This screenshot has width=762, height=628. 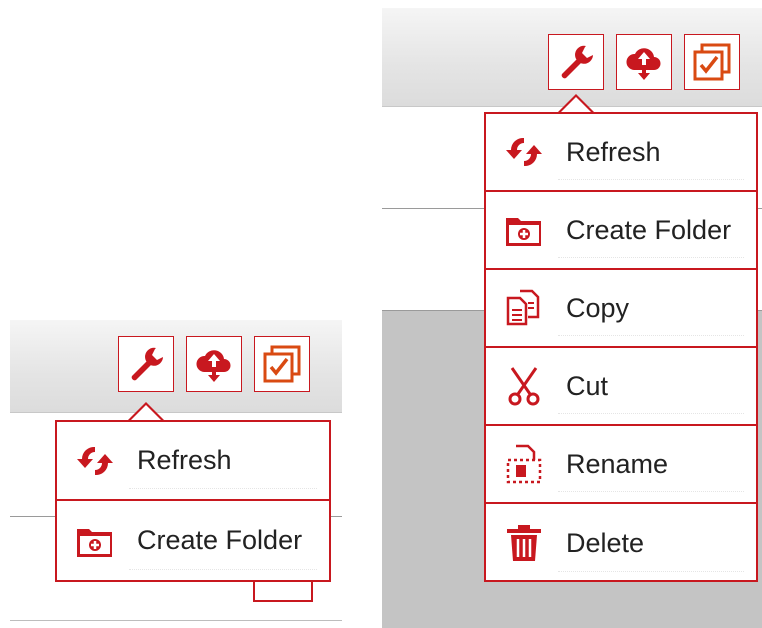 I want to click on menu-item-copy: Copy, so click(x=621, y=309).